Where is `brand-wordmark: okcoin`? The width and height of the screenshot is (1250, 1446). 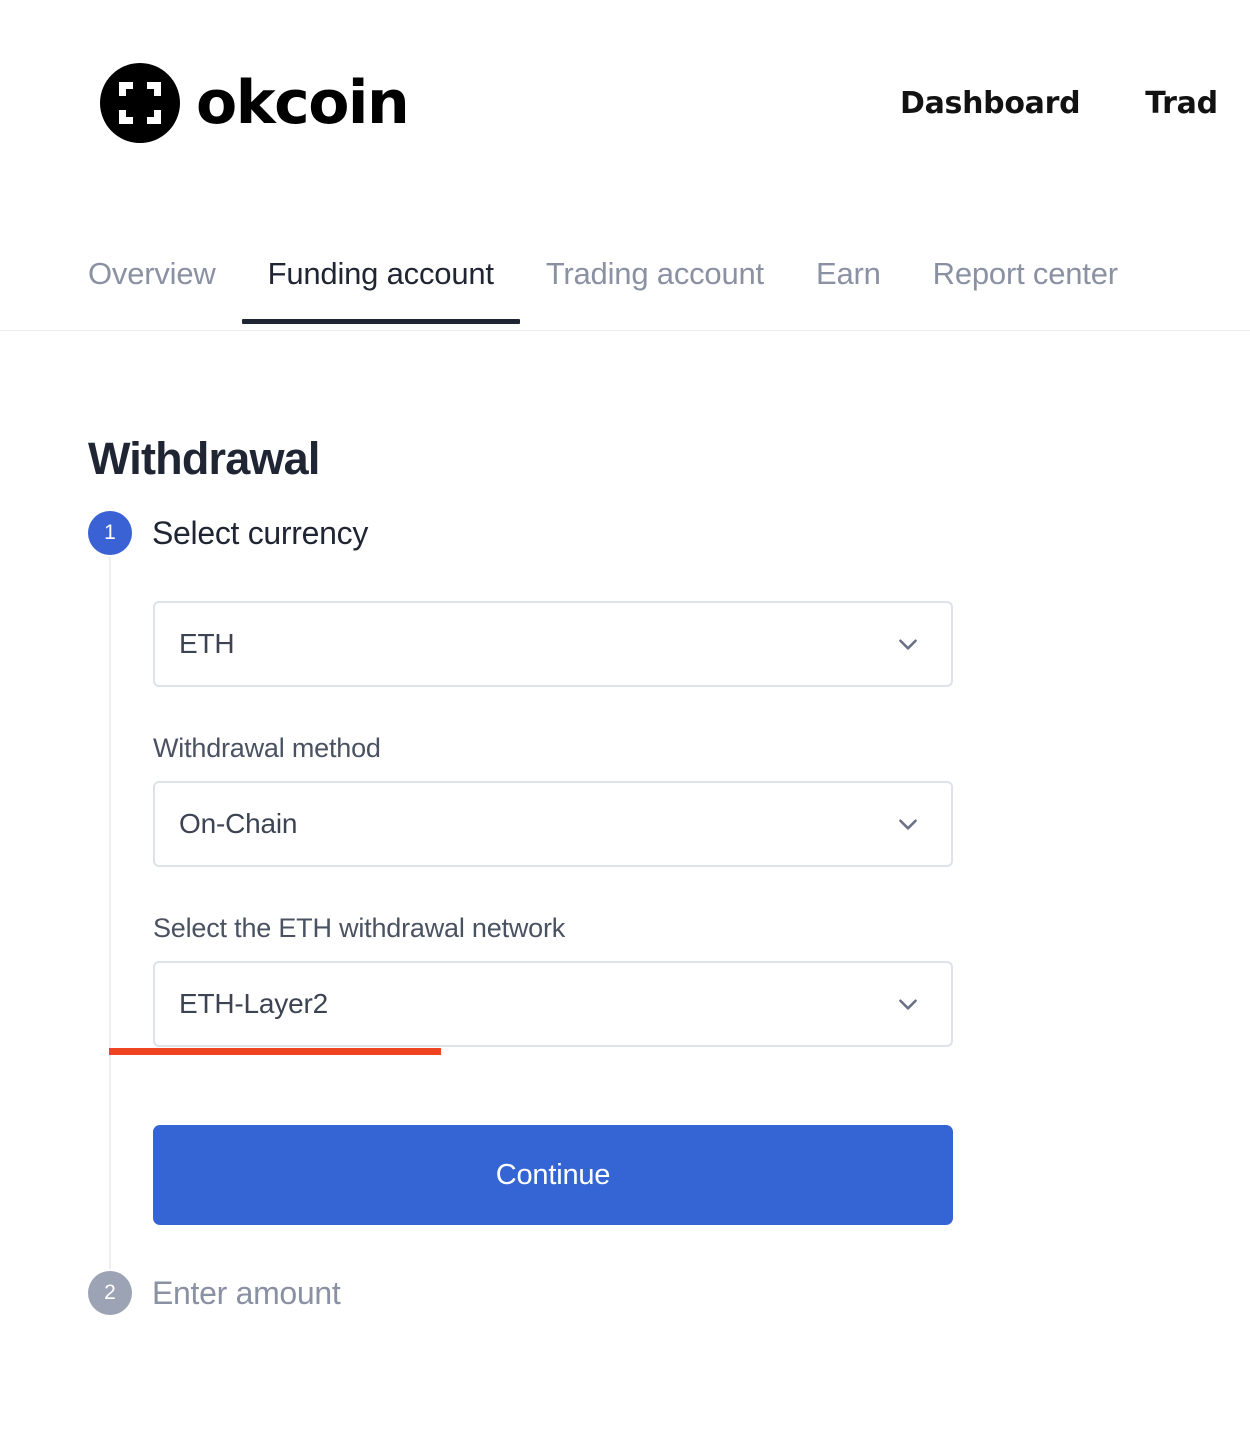
brand-wordmark: okcoin is located at coordinates (303, 103).